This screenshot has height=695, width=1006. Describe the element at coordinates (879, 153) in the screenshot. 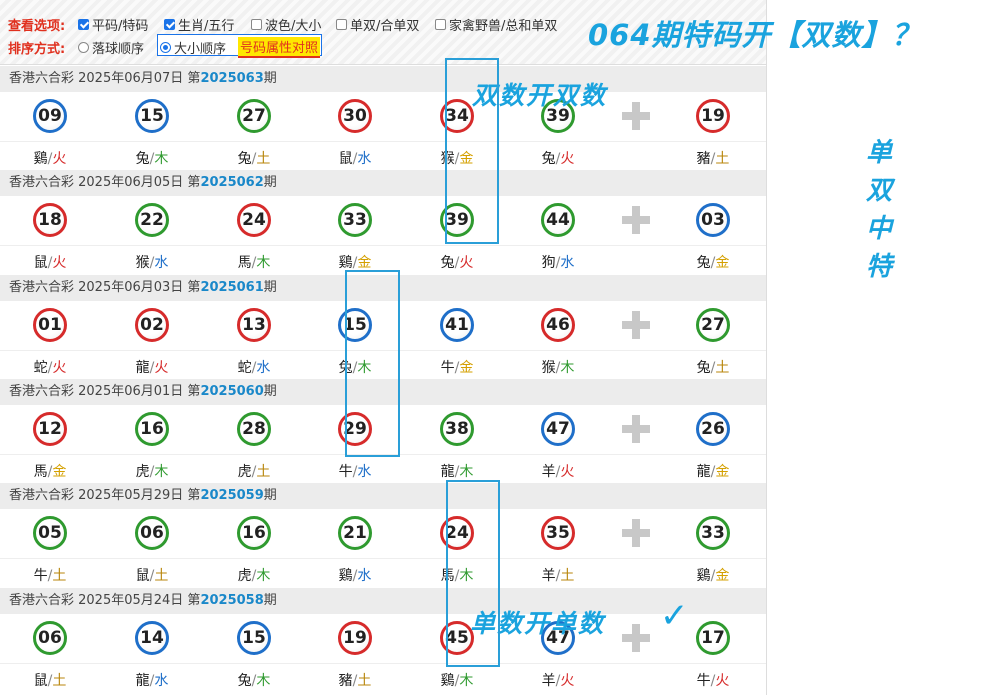

I see `vertical-char-1: 单` at that location.